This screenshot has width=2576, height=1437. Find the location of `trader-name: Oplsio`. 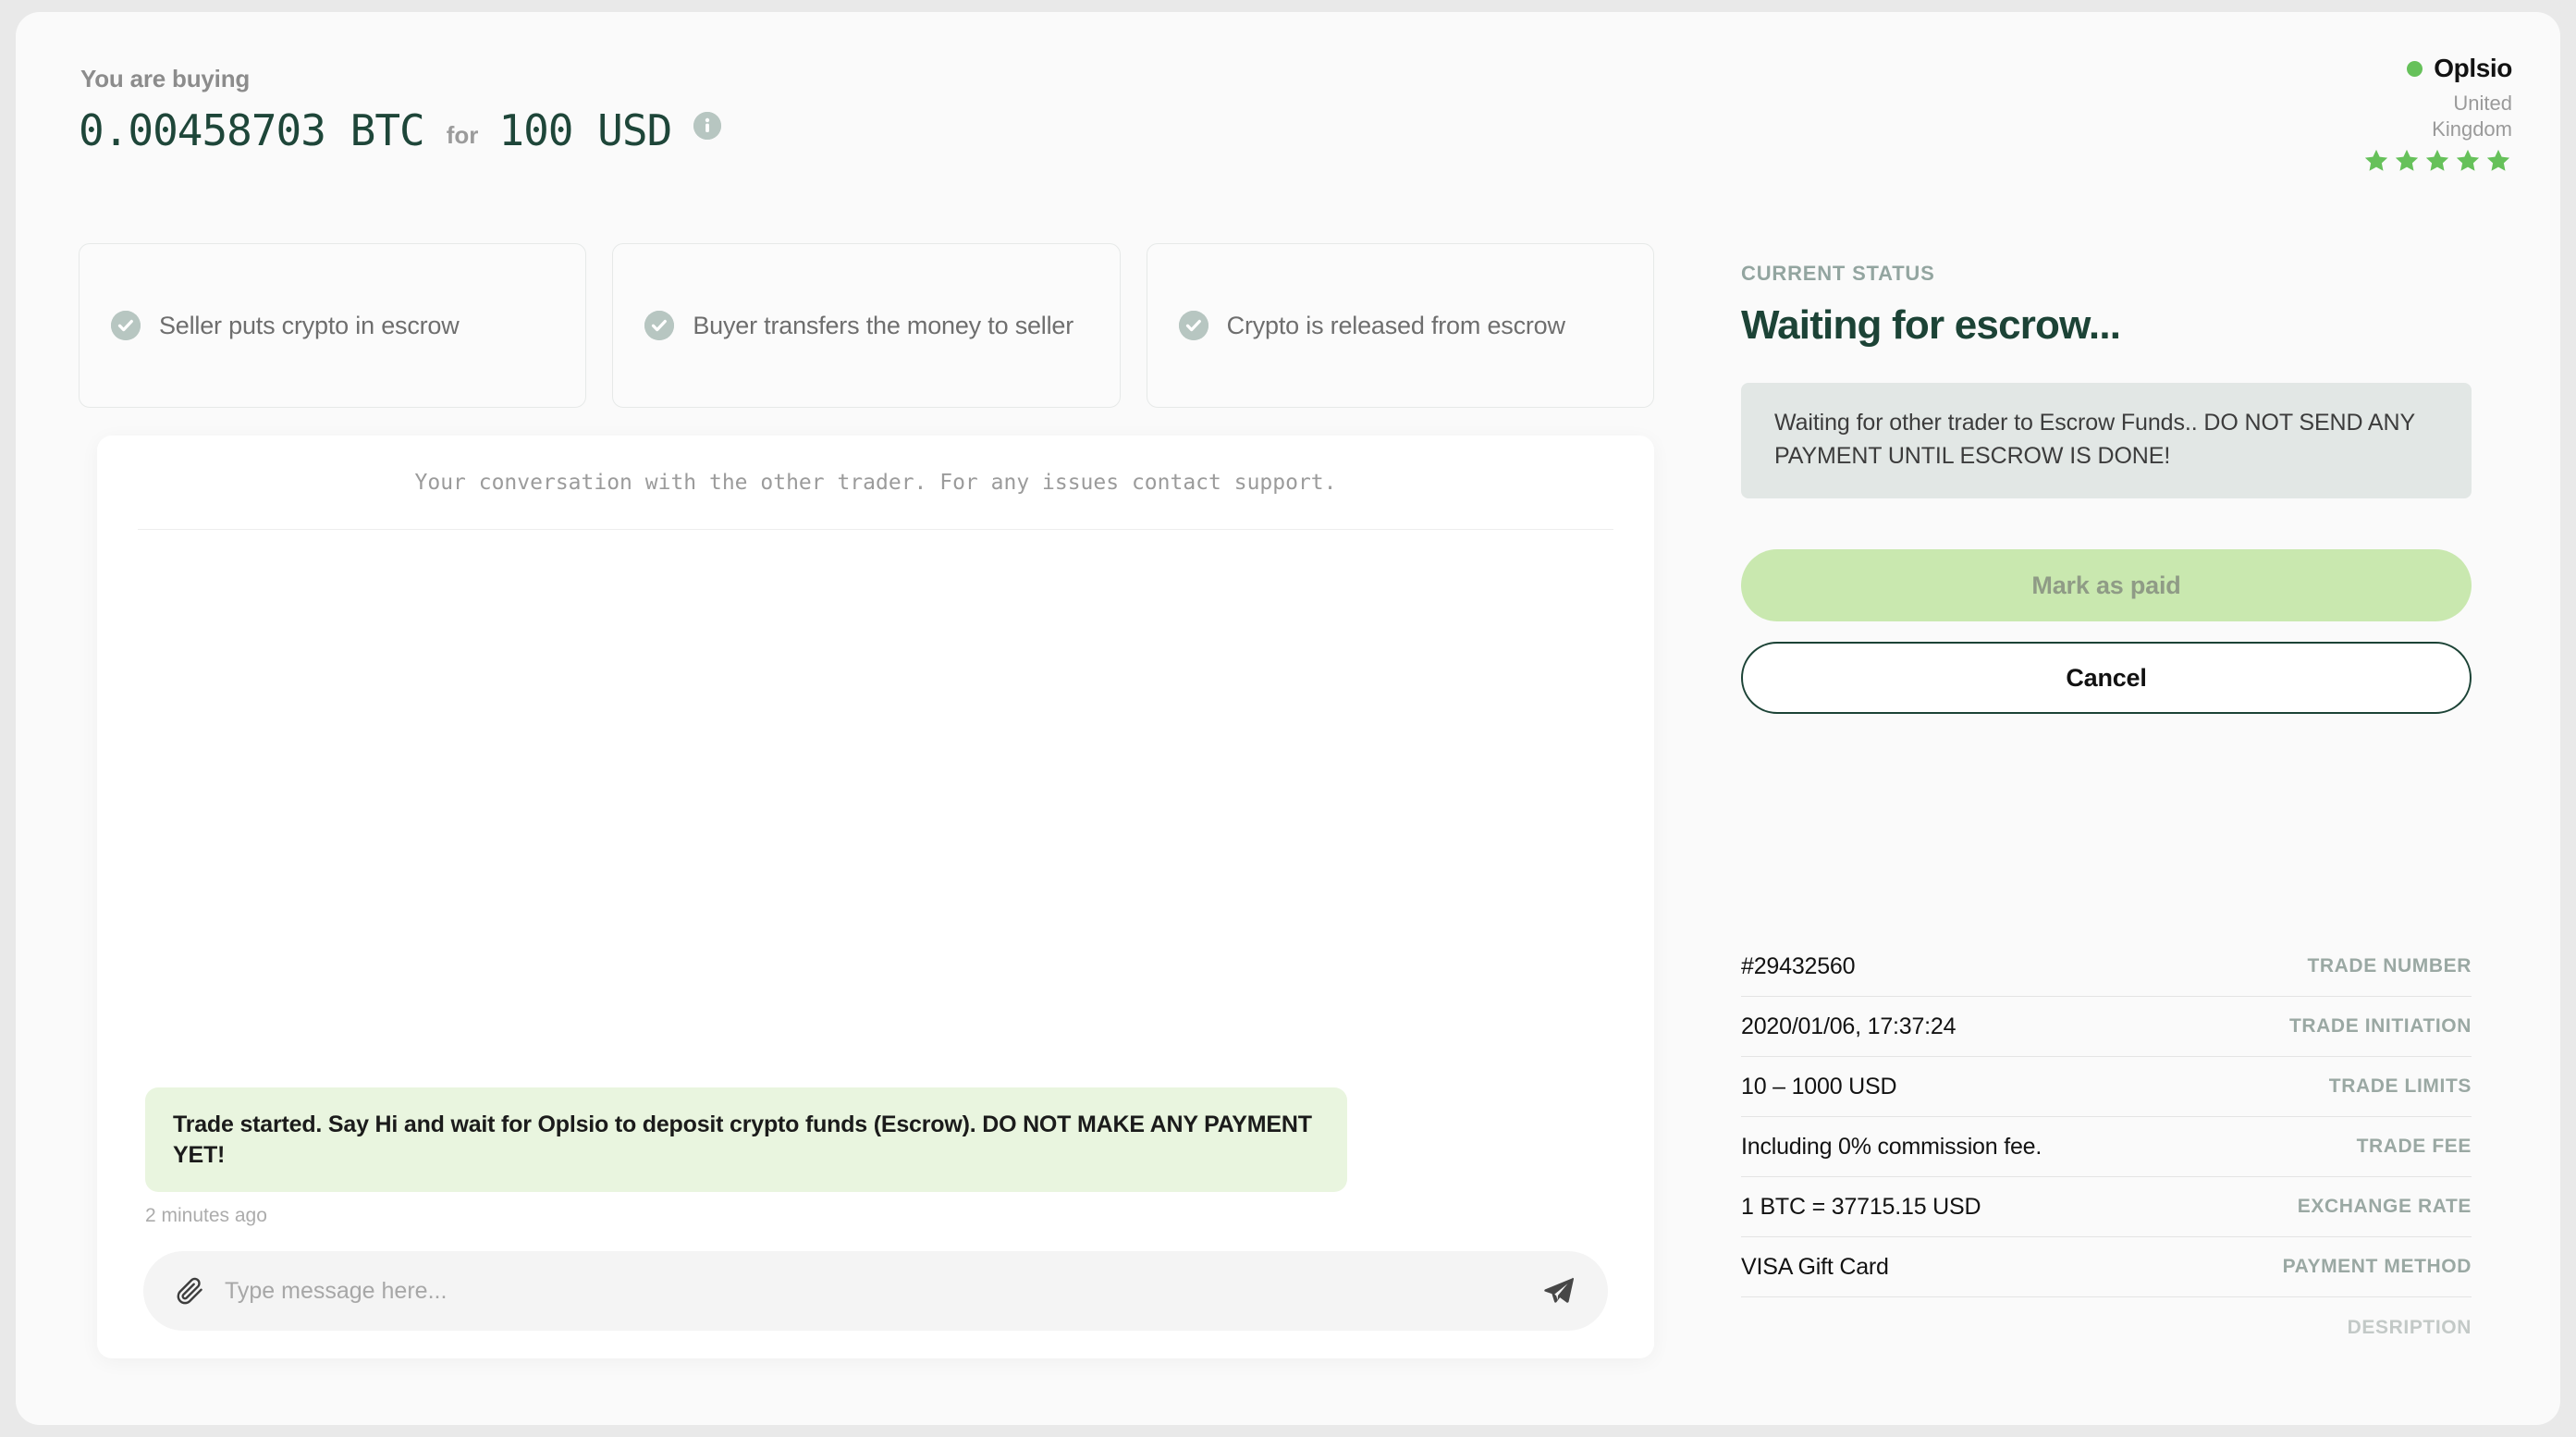

trader-name: Oplsio is located at coordinates (2473, 68).